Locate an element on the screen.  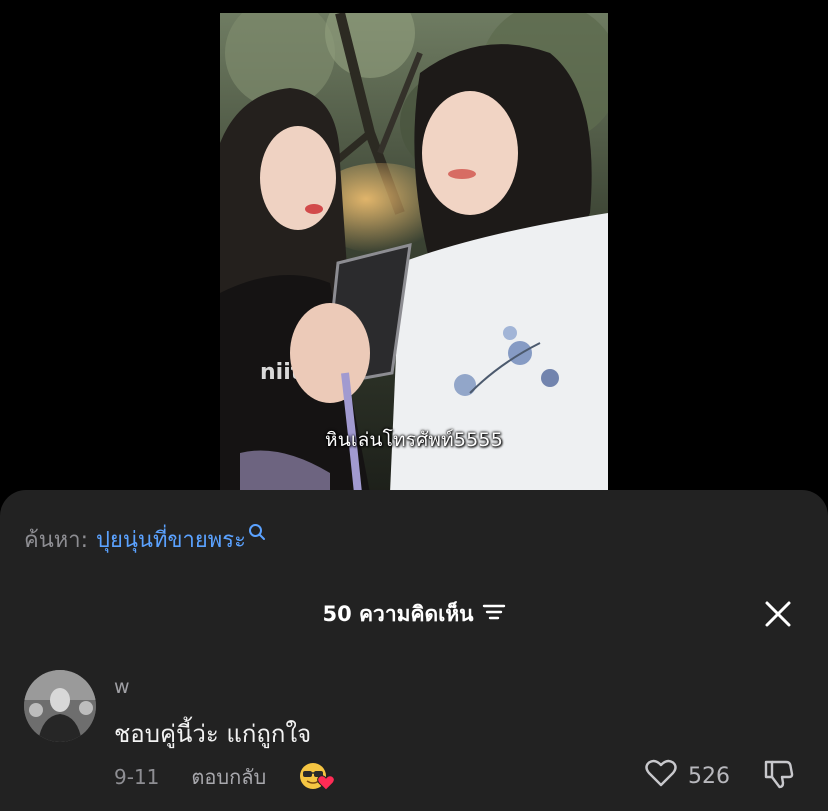
related-search: ค้นหา: ปุยนุ่นที่ขายพระ is located at coordinates (145, 539).